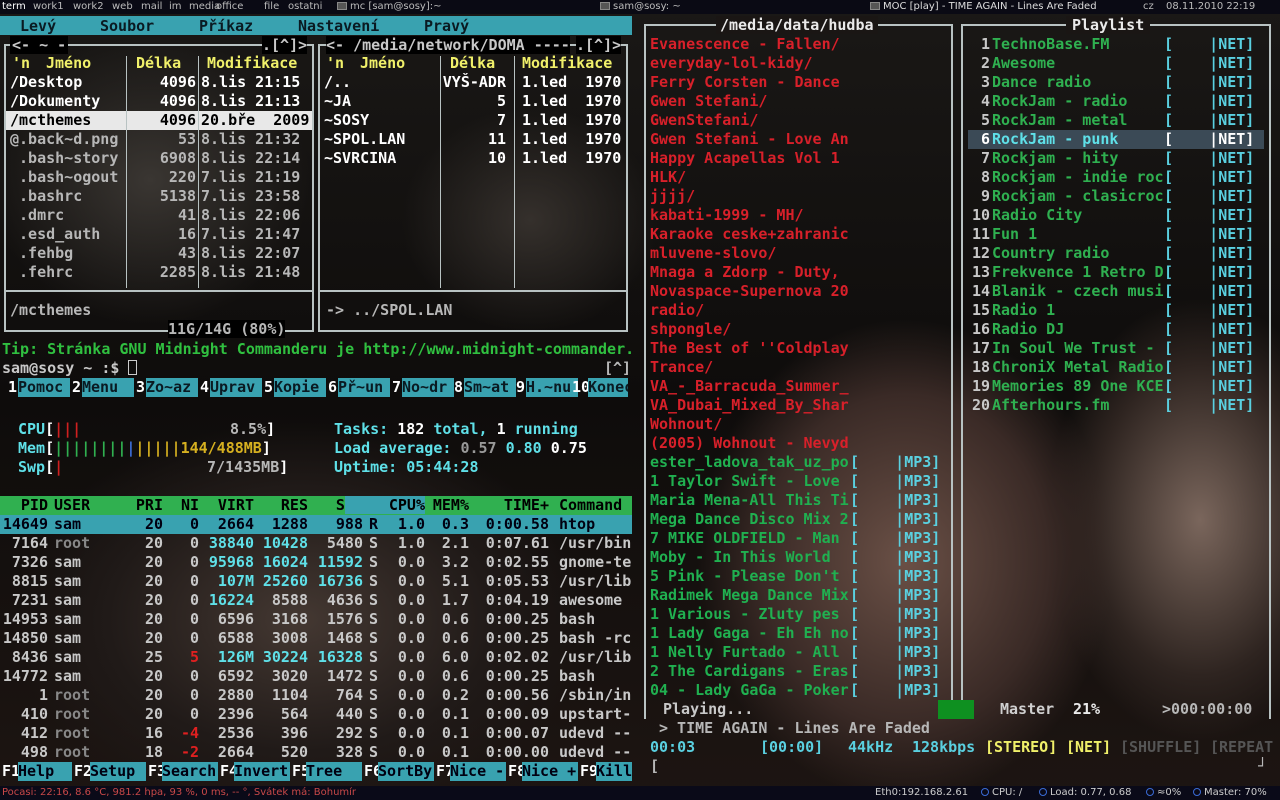 The width and height of the screenshot is (1280, 800). Describe the element at coordinates (1116, 348) in the screenshot. I see `playlist-item: 17 In Soul We Trust - [ |NET]` at that location.